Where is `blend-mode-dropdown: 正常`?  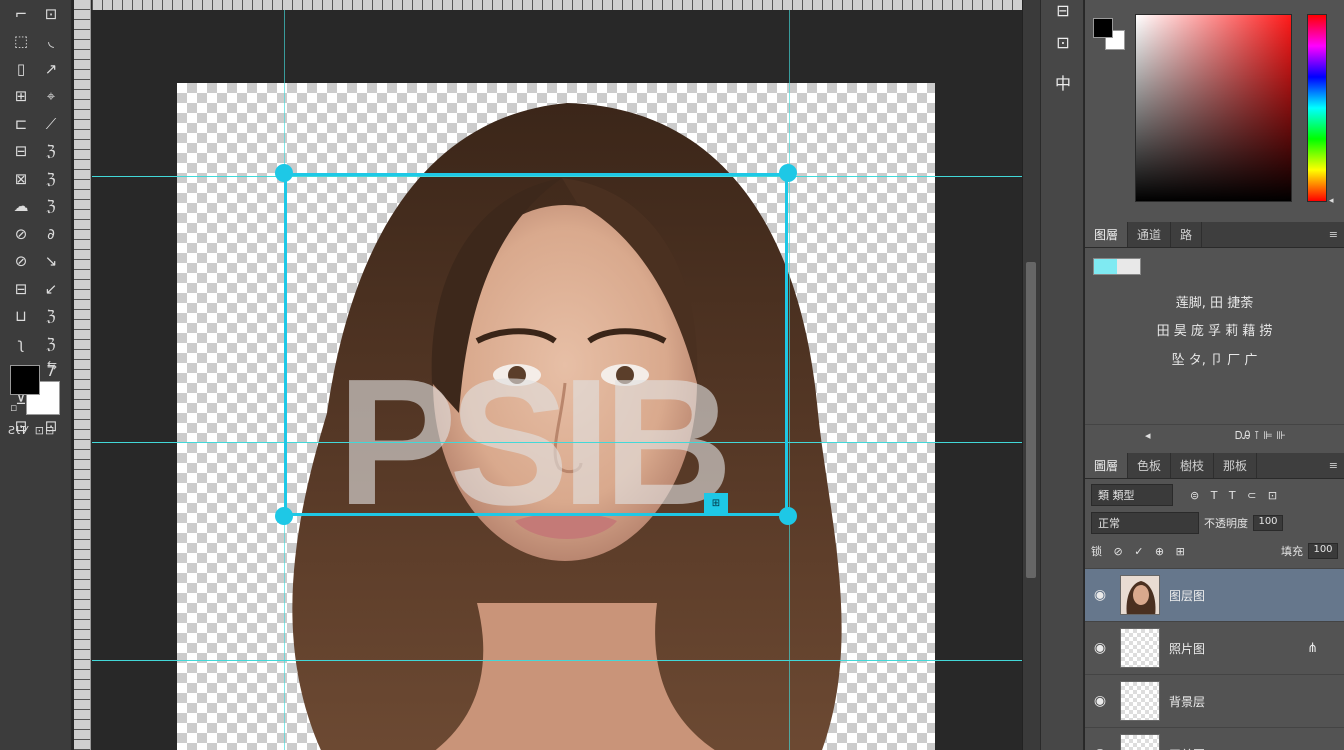 blend-mode-dropdown: 正常 is located at coordinates (1145, 523).